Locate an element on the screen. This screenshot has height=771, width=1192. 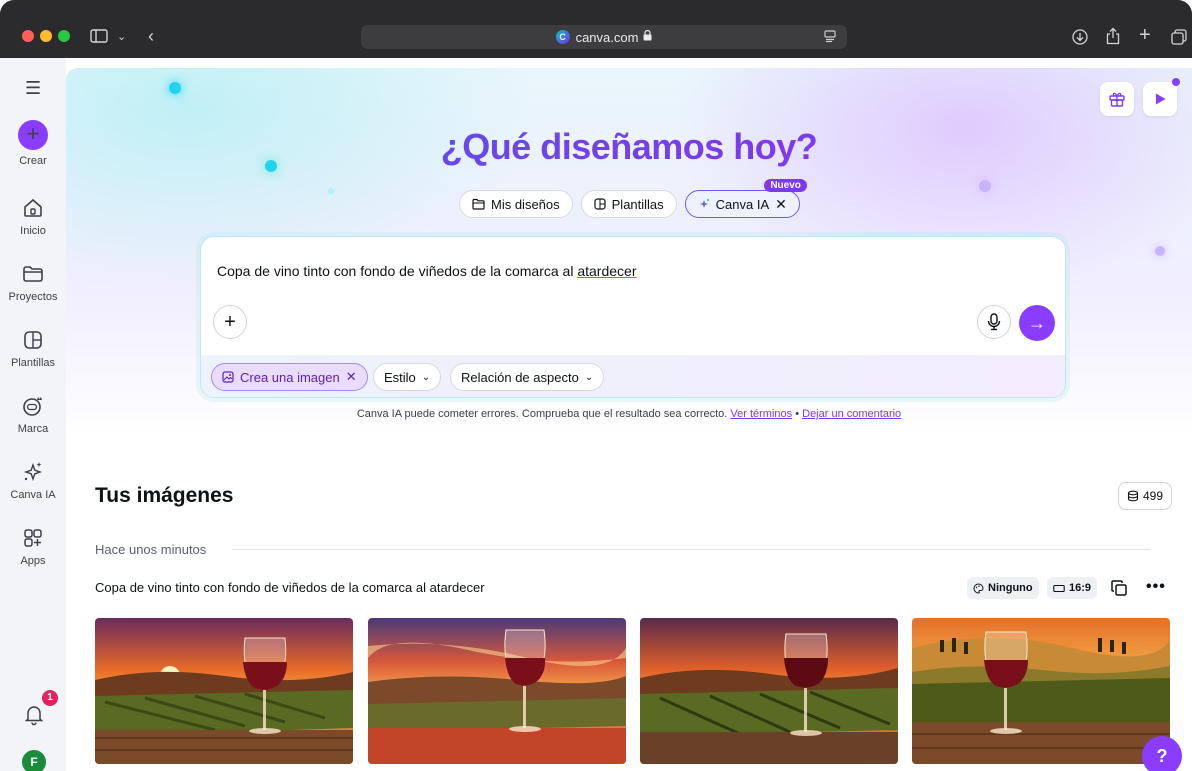
aspect-ratio-dropdown: Relación de aspecto ⌄ is located at coordinates (527, 377).